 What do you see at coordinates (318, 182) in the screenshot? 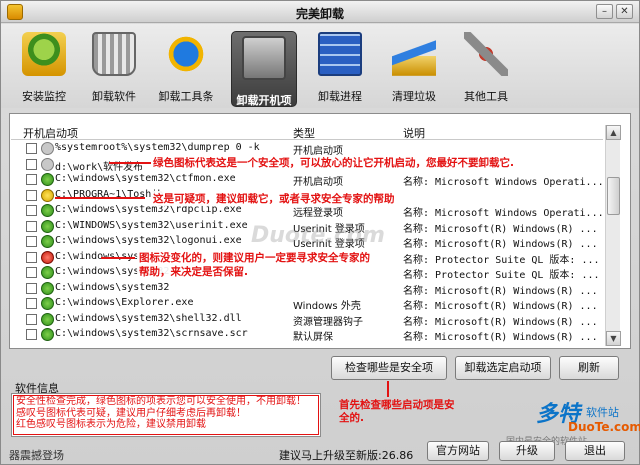
I see `row-type: 开机启动项` at bounding box center [318, 182].